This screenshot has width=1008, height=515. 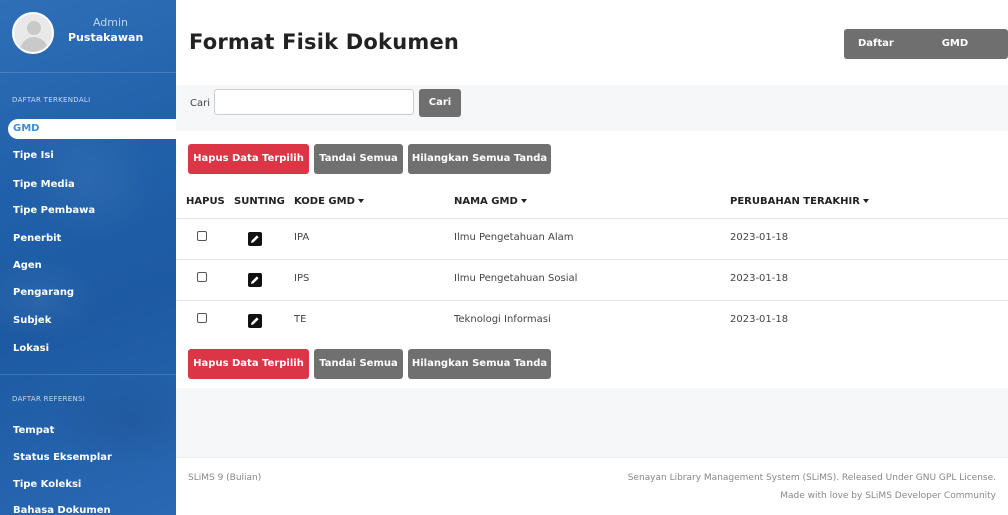 What do you see at coordinates (795, 201) in the screenshot?
I see `column-header-updated-label: PERUBAHAN TERAKHIR` at bounding box center [795, 201].